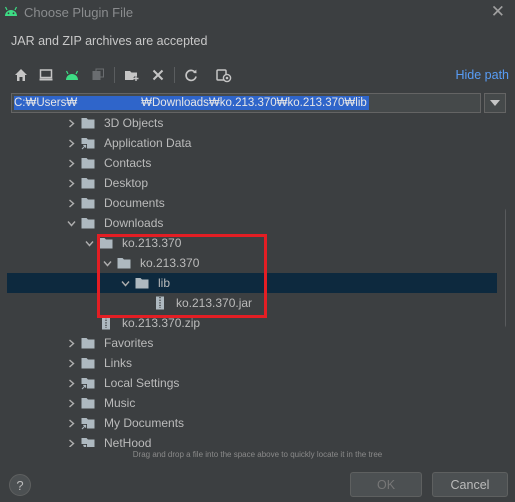 The width and height of the screenshot is (515, 502). I want to click on tree-row: Desktop, so click(252, 183).